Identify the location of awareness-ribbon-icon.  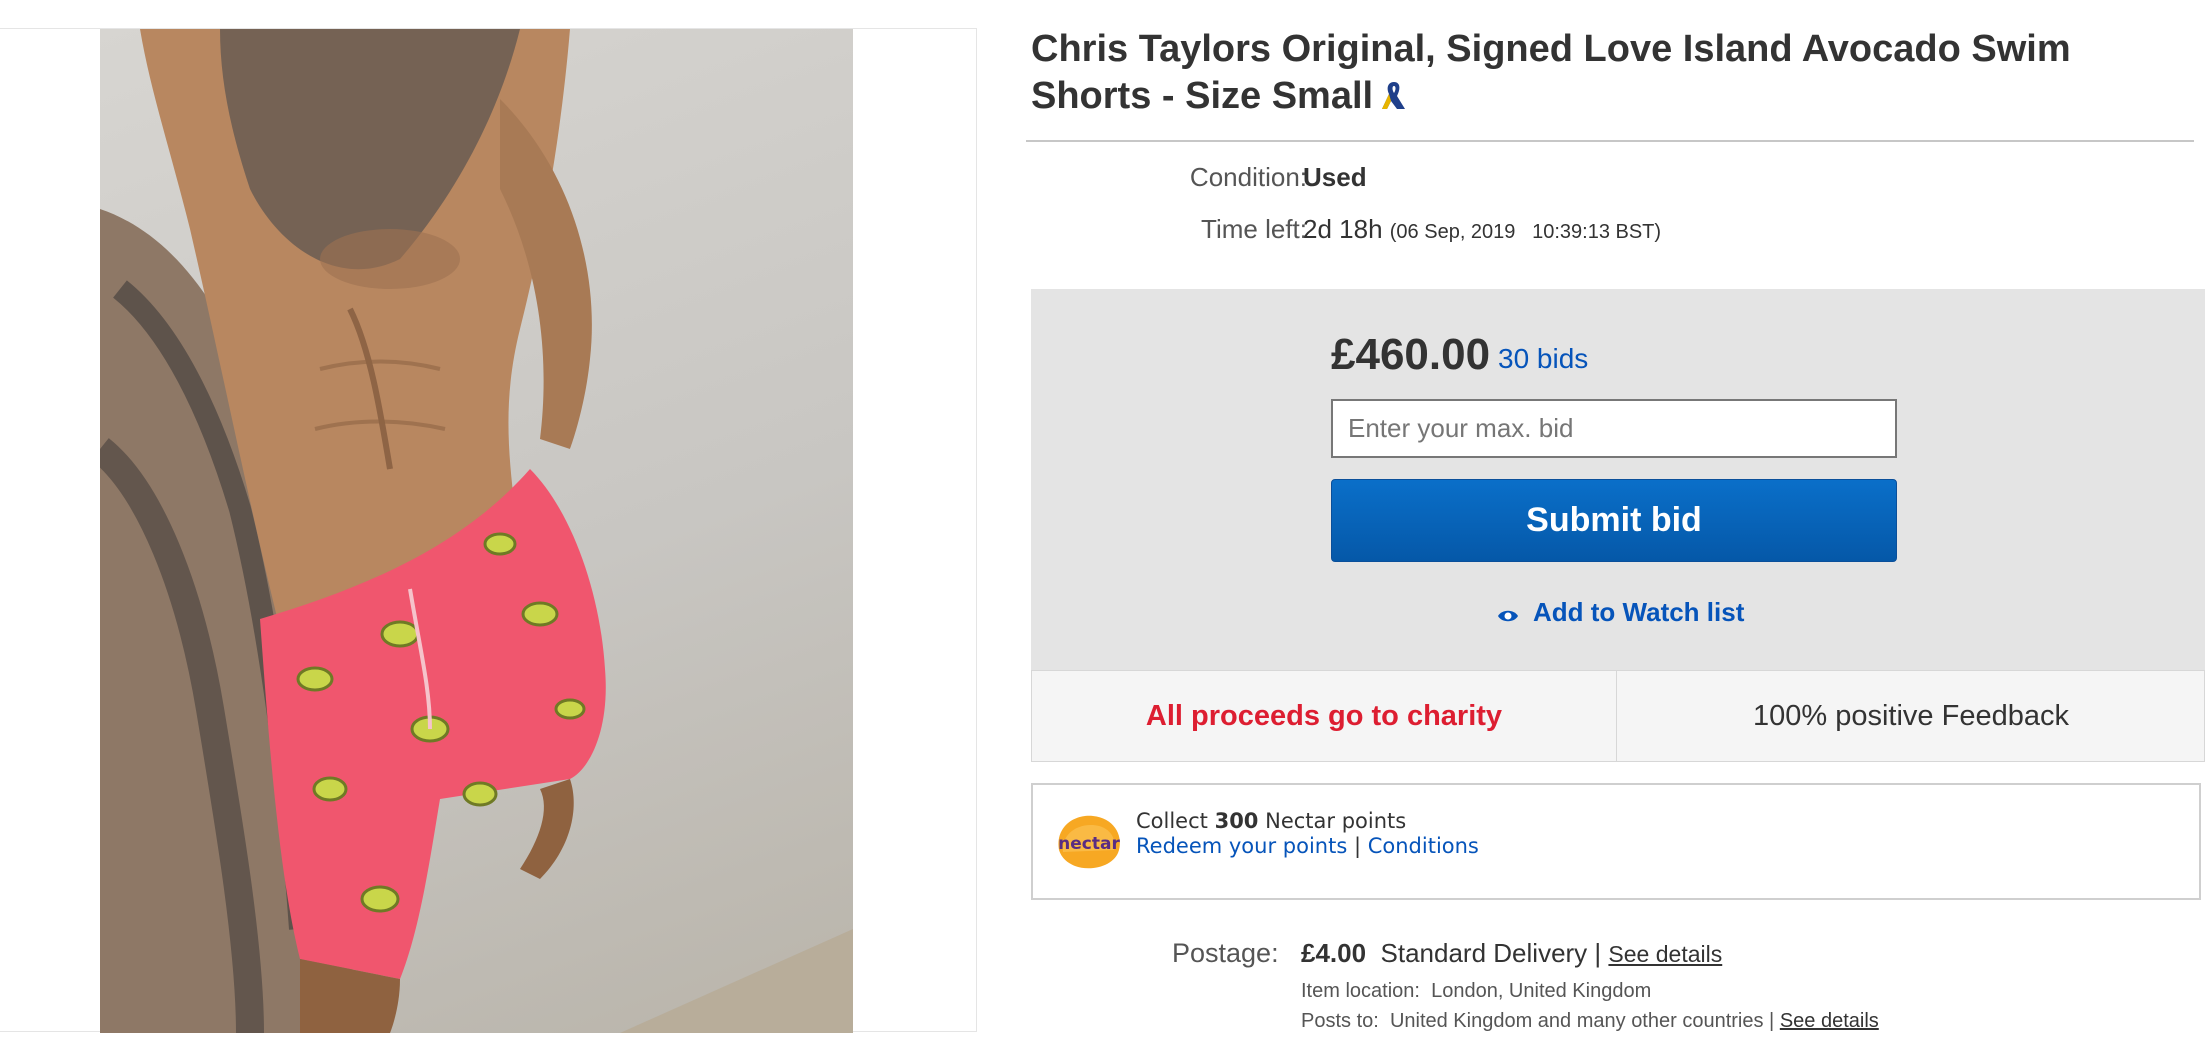
(1394, 100).